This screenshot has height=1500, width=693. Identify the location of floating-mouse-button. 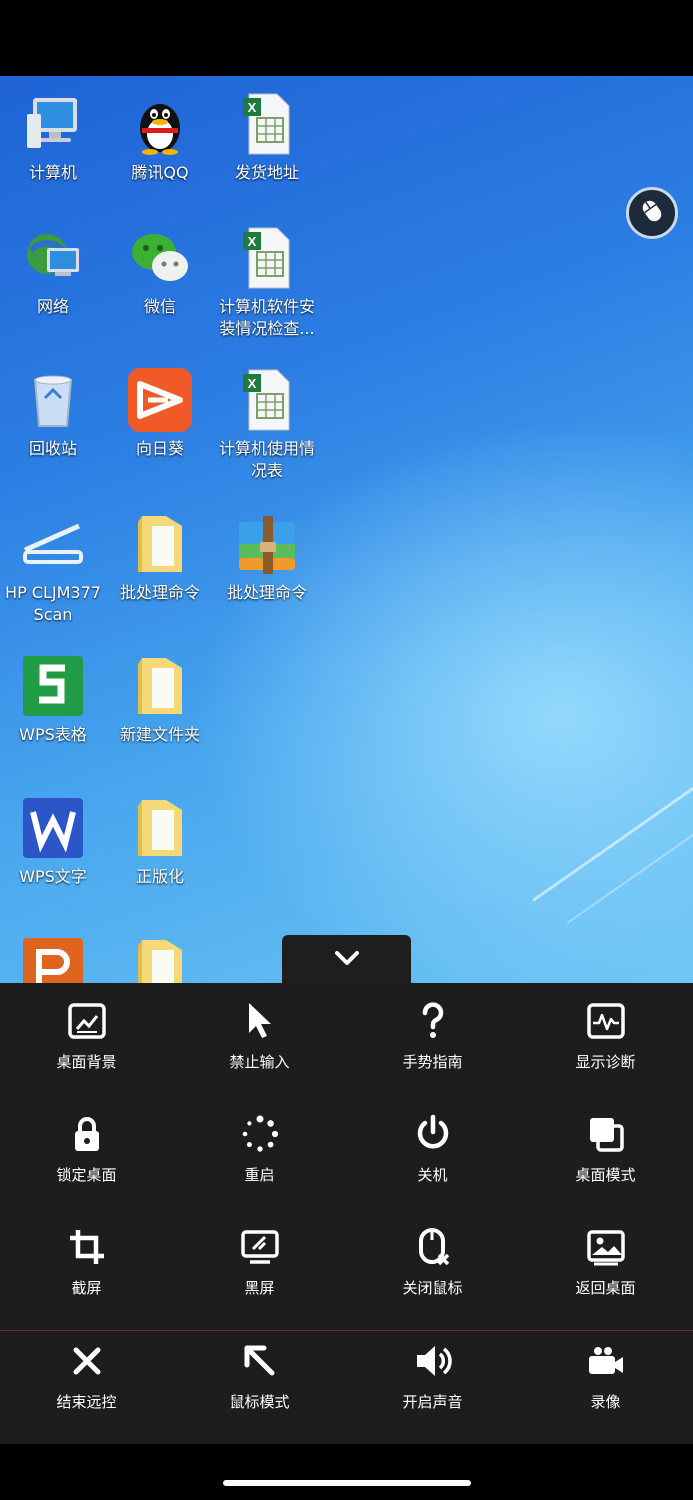
(652, 213).